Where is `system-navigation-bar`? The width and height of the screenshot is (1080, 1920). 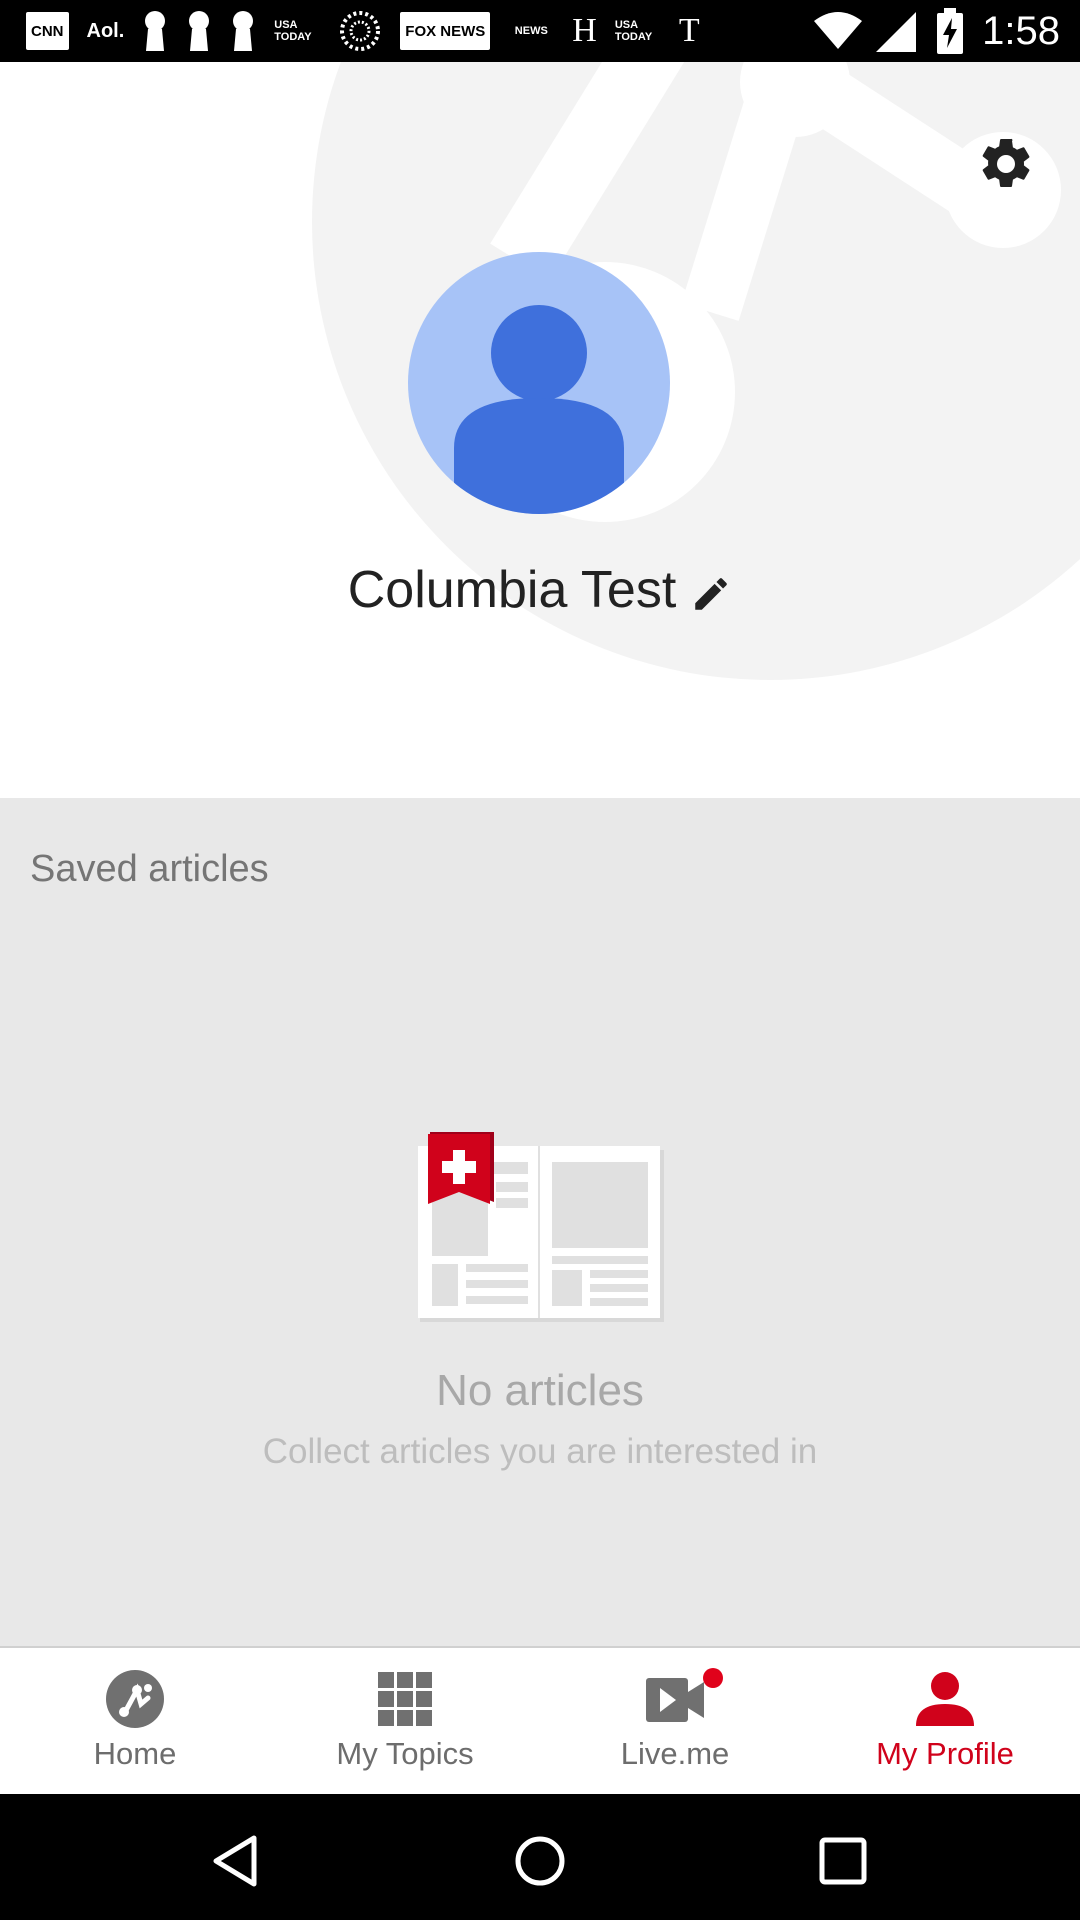 system-navigation-bar is located at coordinates (540, 1857).